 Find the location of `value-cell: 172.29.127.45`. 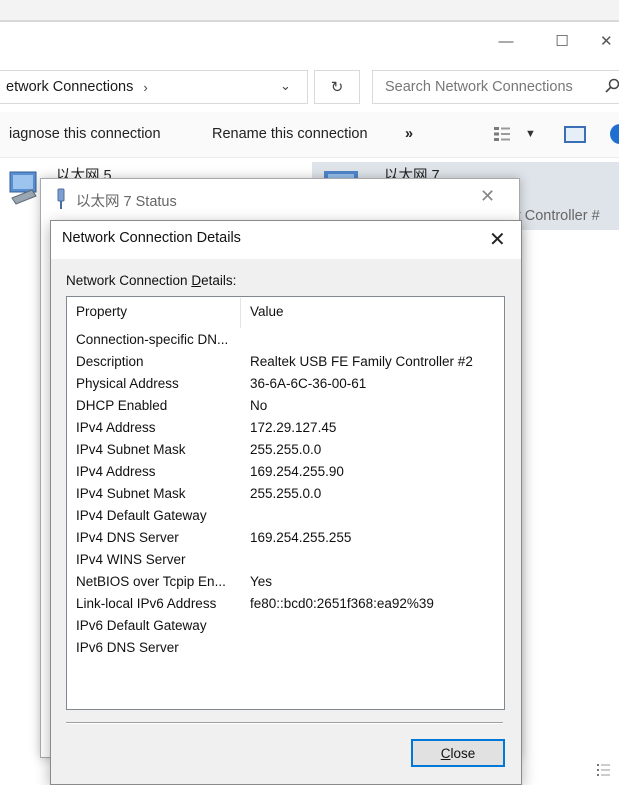

value-cell: 172.29.127.45 is located at coordinates (293, 427).